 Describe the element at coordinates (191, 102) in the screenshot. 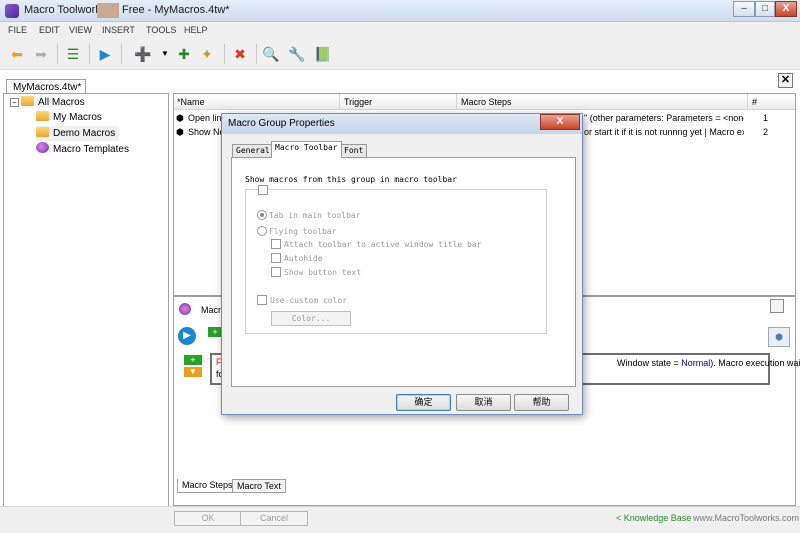

I see `column-header-name: *Name` at that location.